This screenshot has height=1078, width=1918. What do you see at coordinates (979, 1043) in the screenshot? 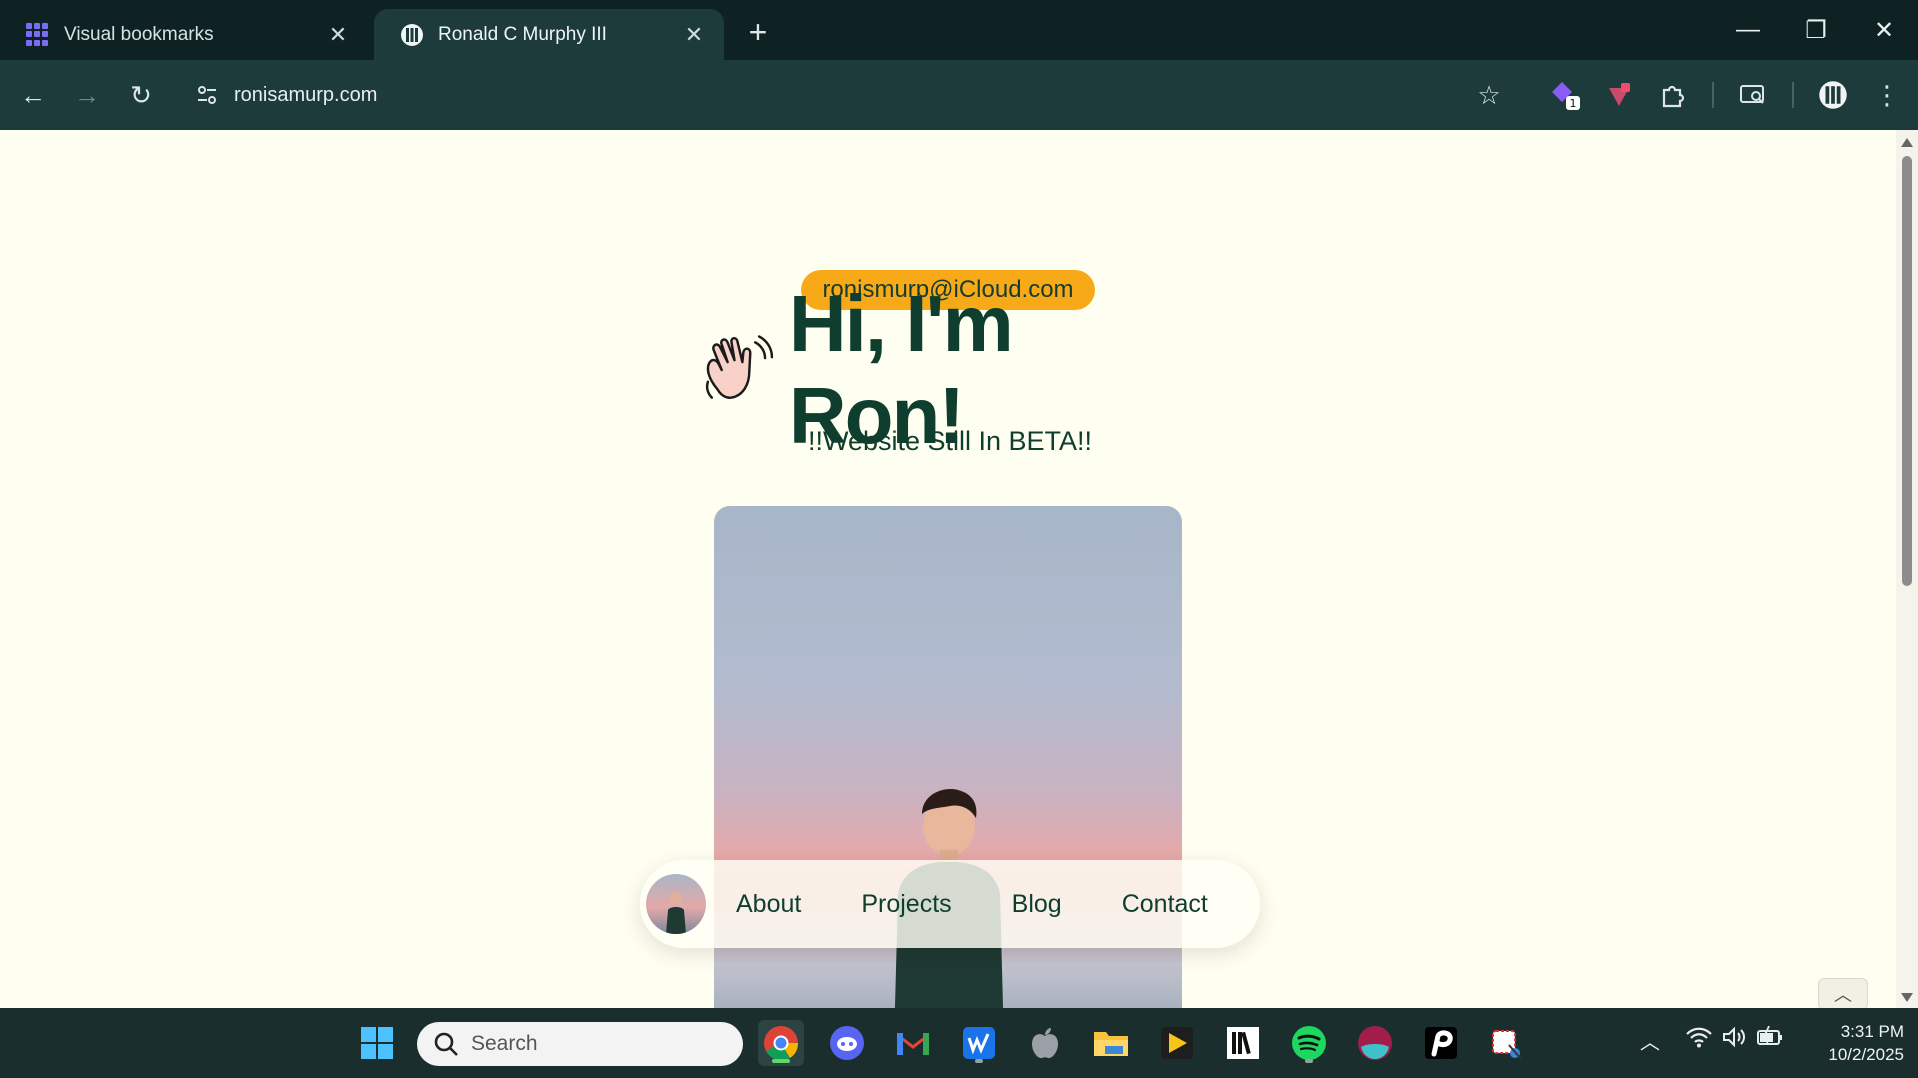
I see `writer-app-icon` at bounding box center [979, 1043].